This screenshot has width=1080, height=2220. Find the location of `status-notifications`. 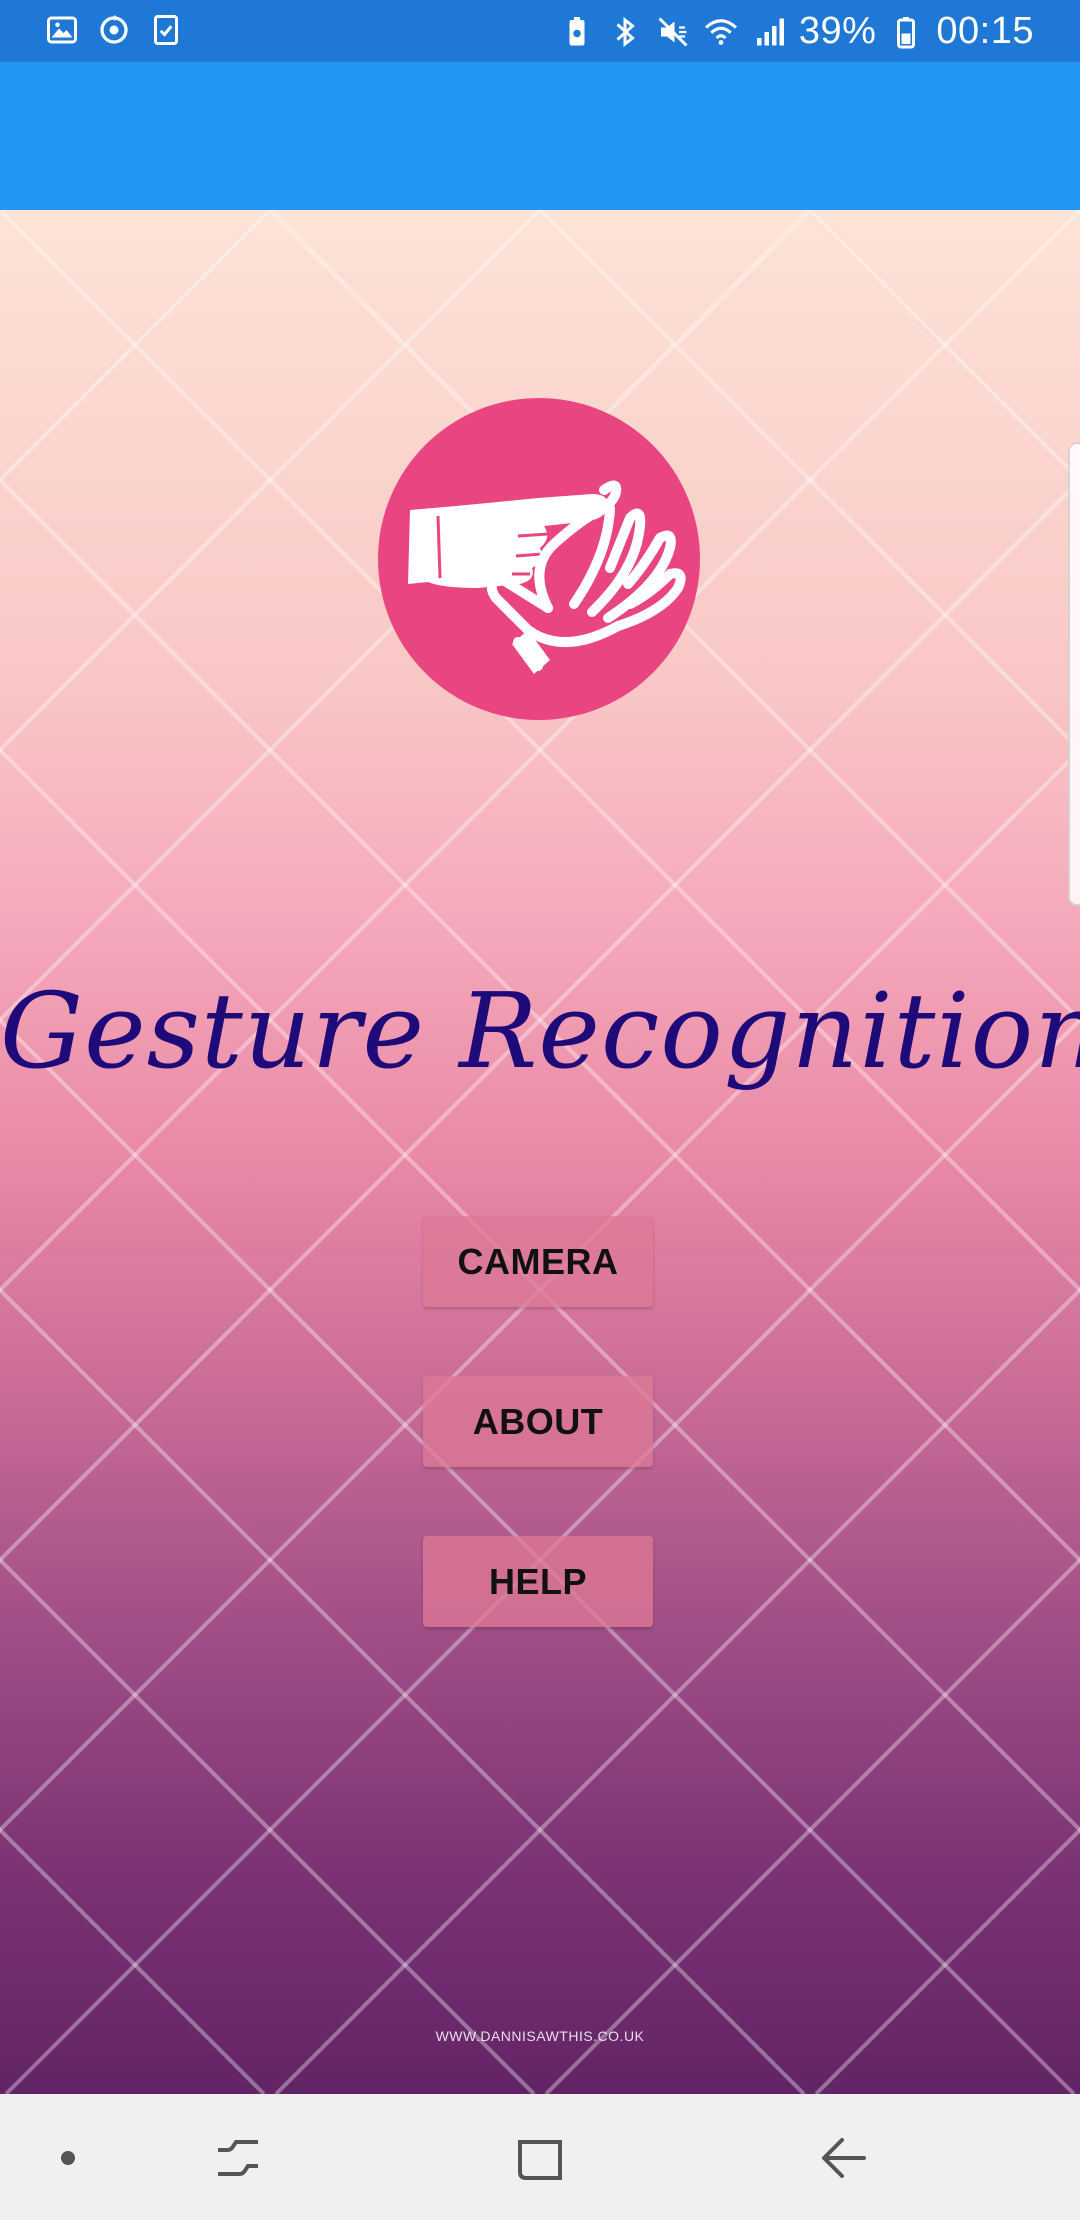

status-notifications is located at coordinates (114, 30).